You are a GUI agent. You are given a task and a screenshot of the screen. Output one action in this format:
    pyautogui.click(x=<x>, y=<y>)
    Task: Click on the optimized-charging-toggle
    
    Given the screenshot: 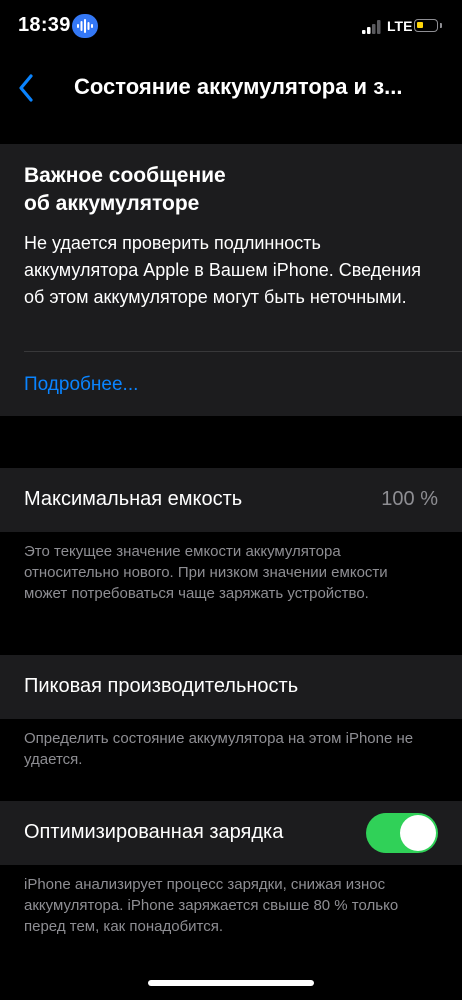 What is the action you would take?
    pyautogui.click(x=402, y=833)
    